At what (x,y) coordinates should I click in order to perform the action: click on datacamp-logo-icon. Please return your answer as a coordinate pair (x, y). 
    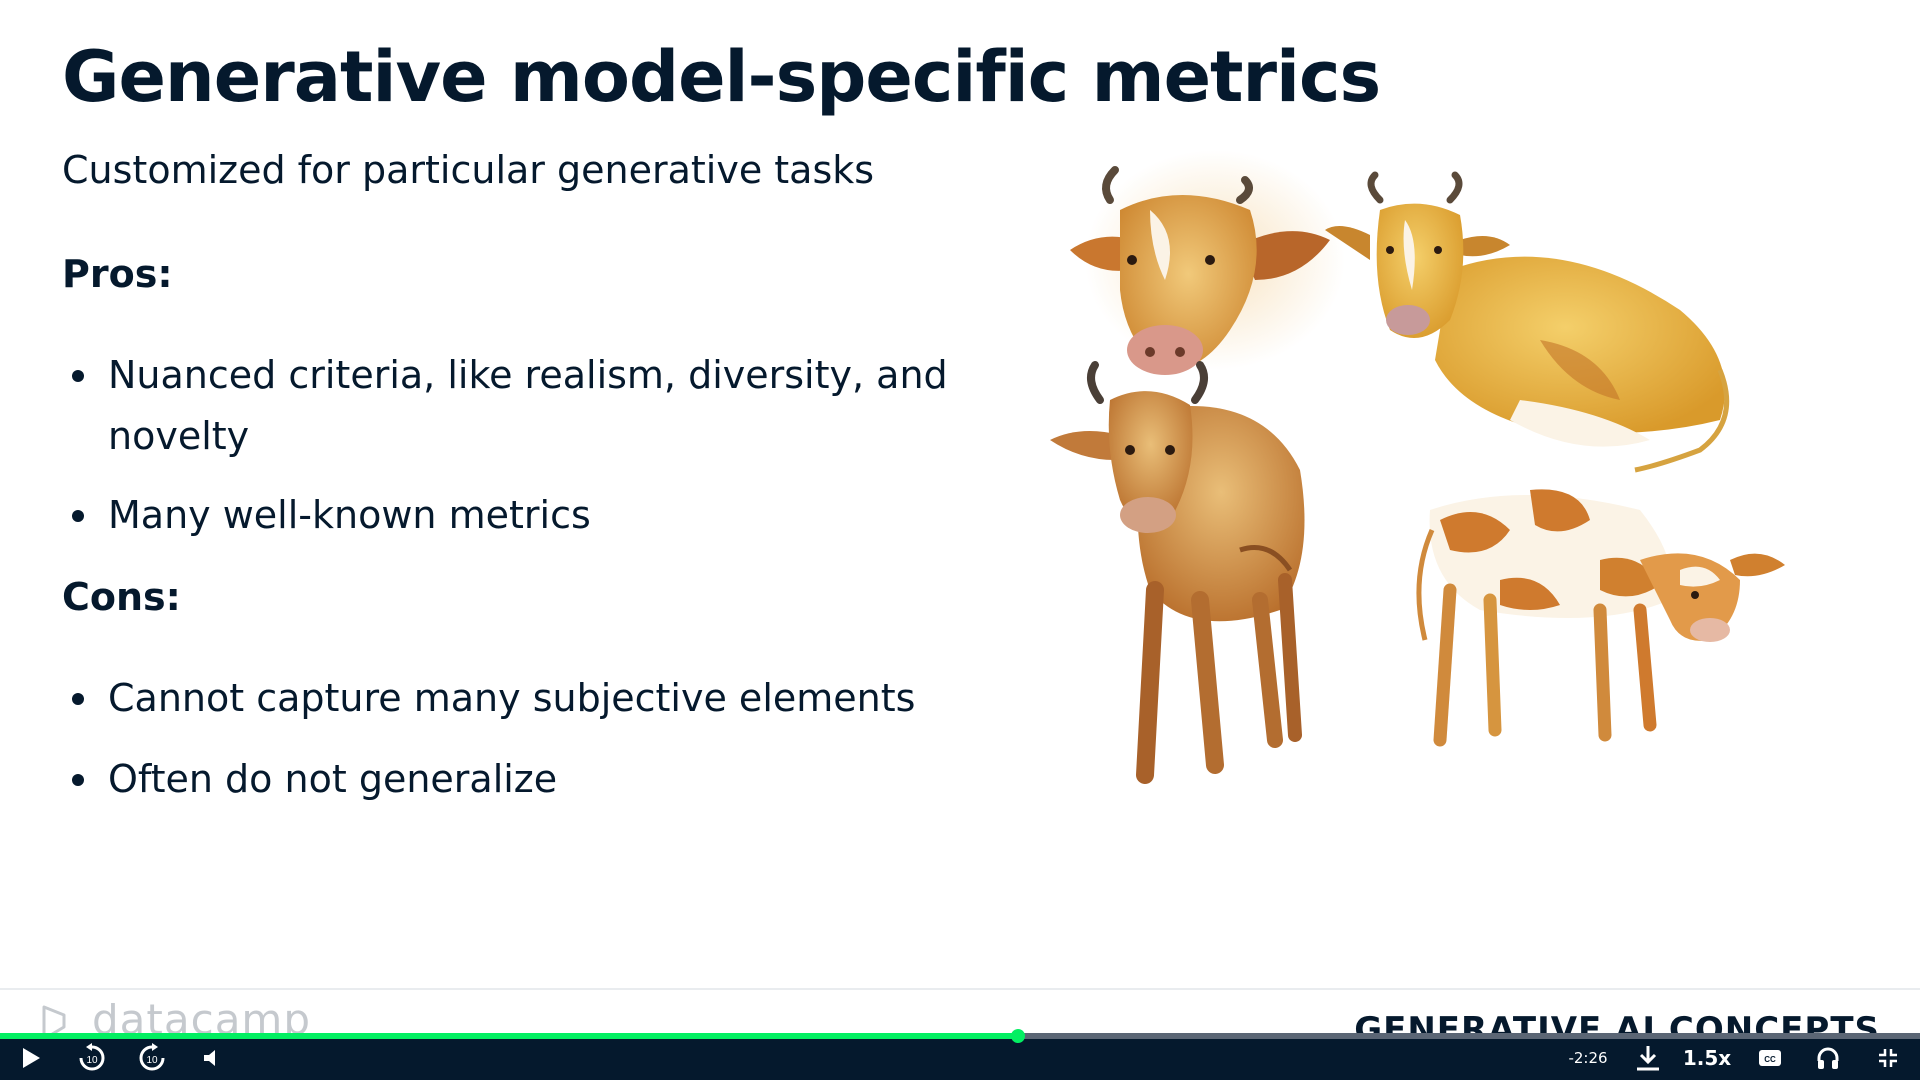
    Looking at the image, I should click on (54, 1021).